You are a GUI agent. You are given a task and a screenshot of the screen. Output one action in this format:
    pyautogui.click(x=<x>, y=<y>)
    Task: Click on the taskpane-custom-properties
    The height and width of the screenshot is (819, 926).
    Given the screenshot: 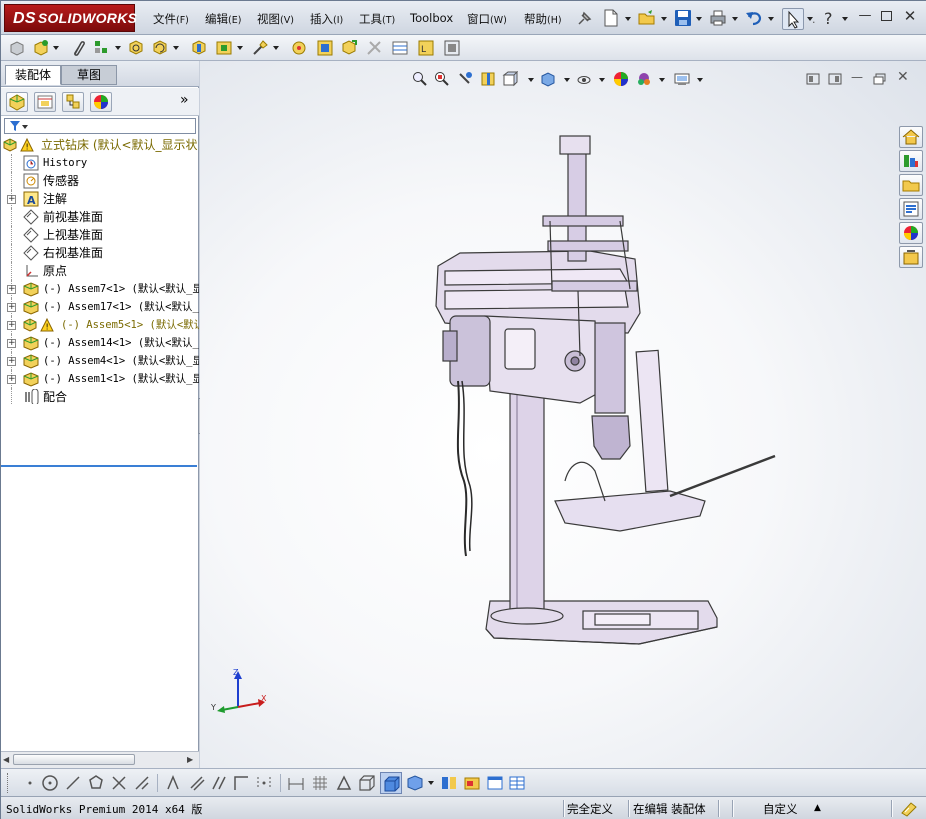 What is the action you would take?
    pyautogui.click(x=911, y=257)
    